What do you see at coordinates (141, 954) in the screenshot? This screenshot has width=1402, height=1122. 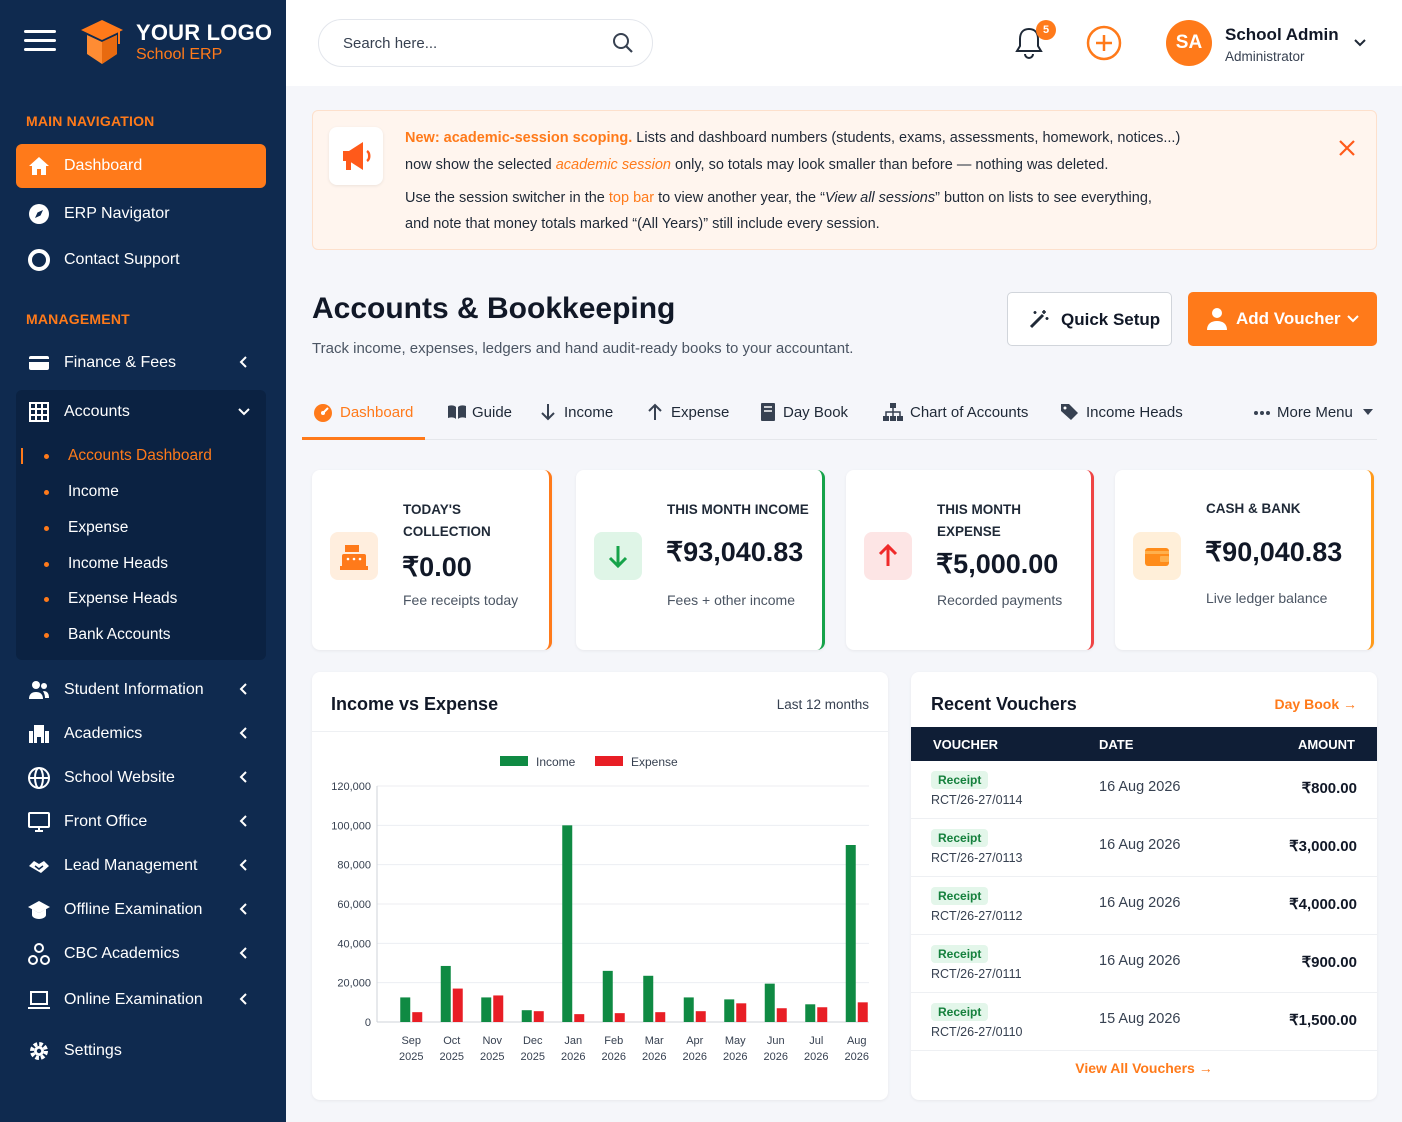 I see `sidebar-item-cbc-academics: CBC Academics` at bounding box center [141, 954].